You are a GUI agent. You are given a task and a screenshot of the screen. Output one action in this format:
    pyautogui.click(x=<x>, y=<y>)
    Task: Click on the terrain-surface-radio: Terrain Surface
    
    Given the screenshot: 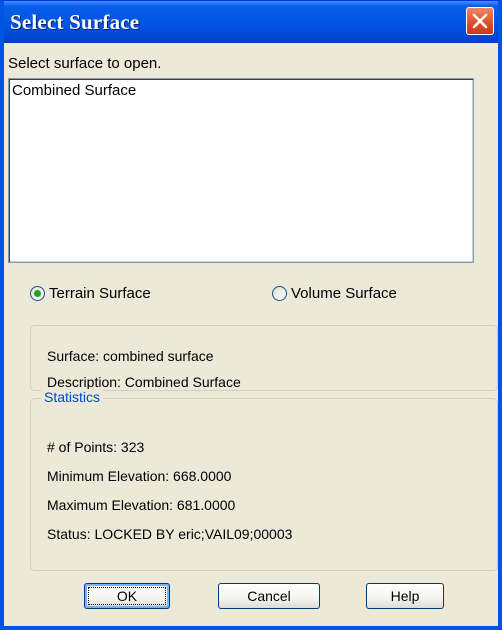 What is the action you would take?
    pyautogui.click(x=90, y=293)
    